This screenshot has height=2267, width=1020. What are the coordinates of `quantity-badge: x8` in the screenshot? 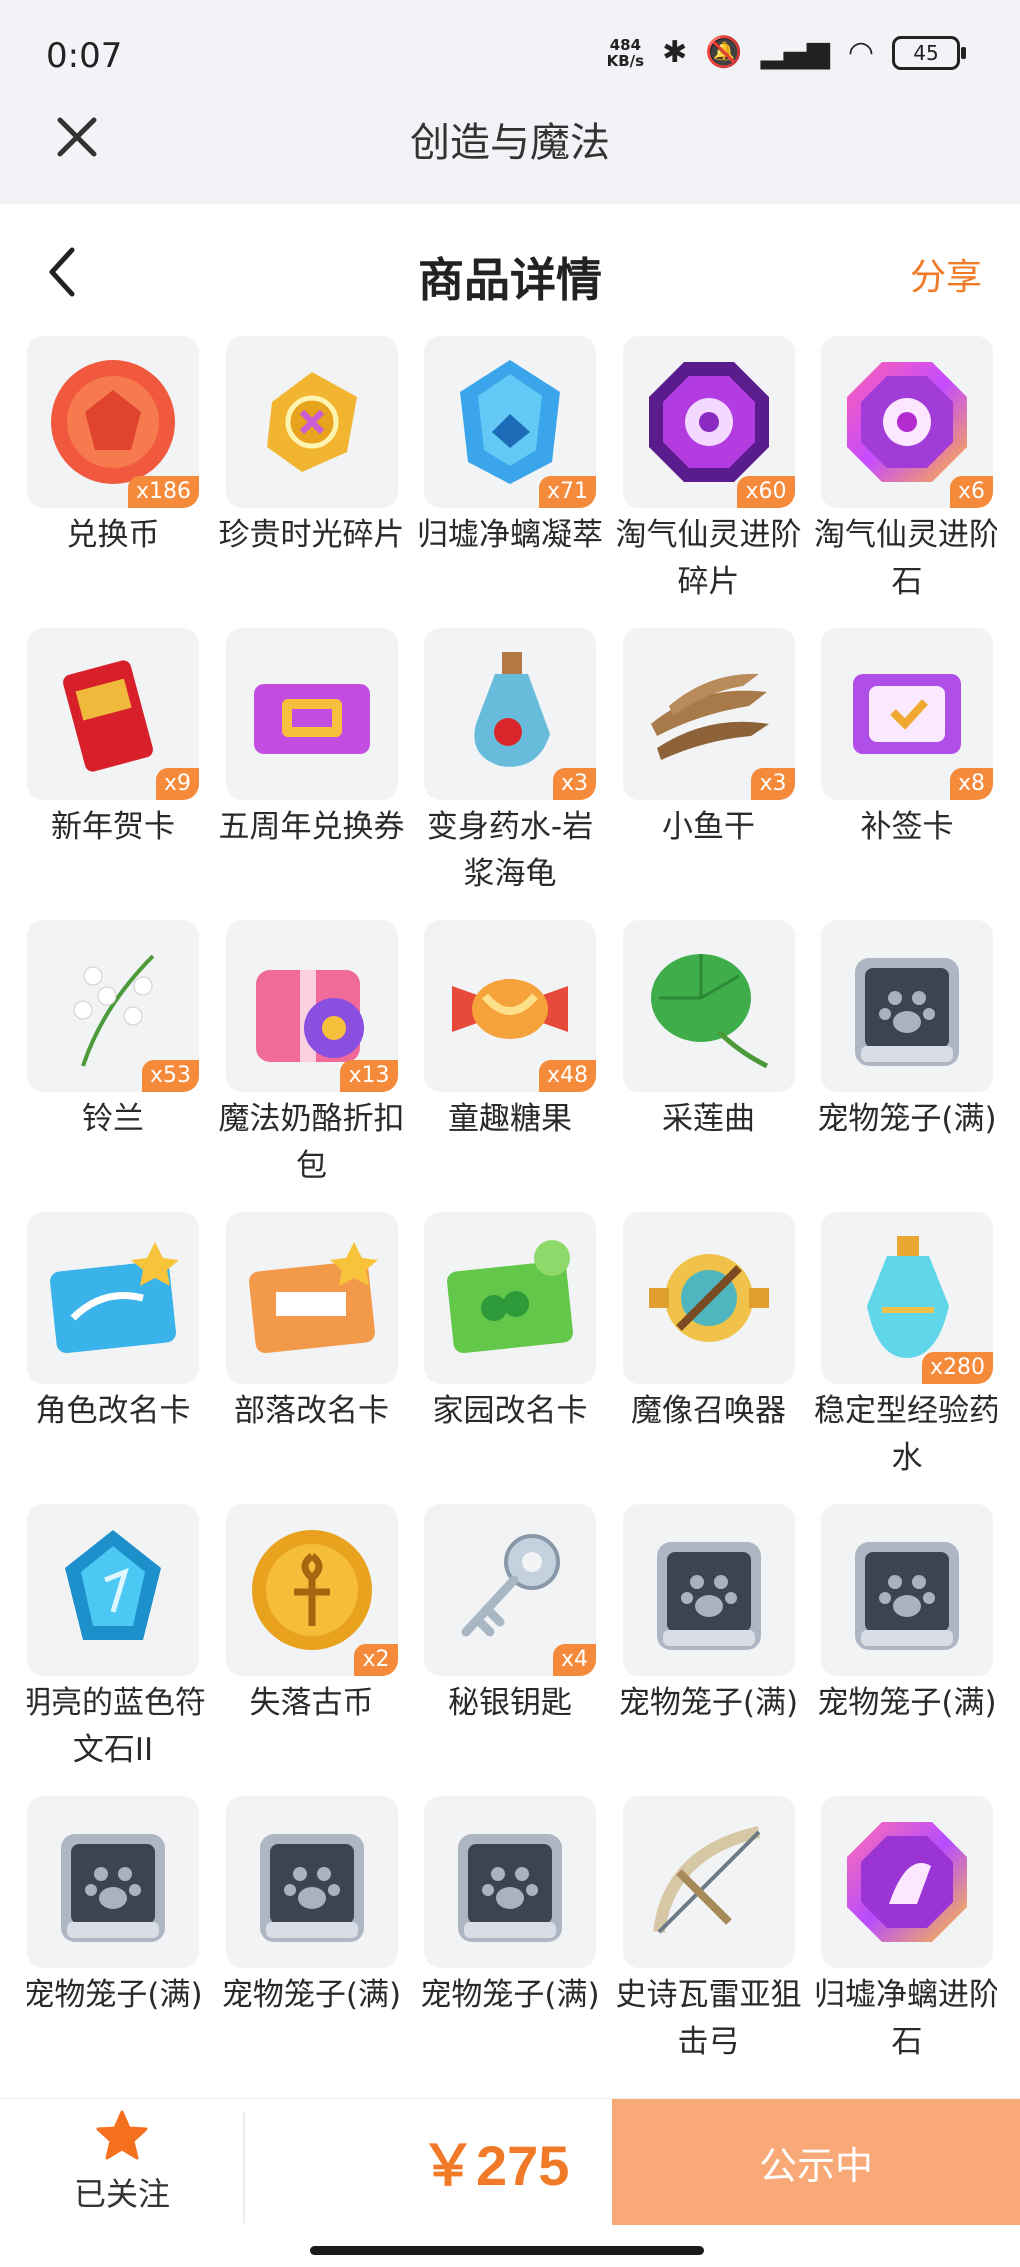 It's located at (971, 784).